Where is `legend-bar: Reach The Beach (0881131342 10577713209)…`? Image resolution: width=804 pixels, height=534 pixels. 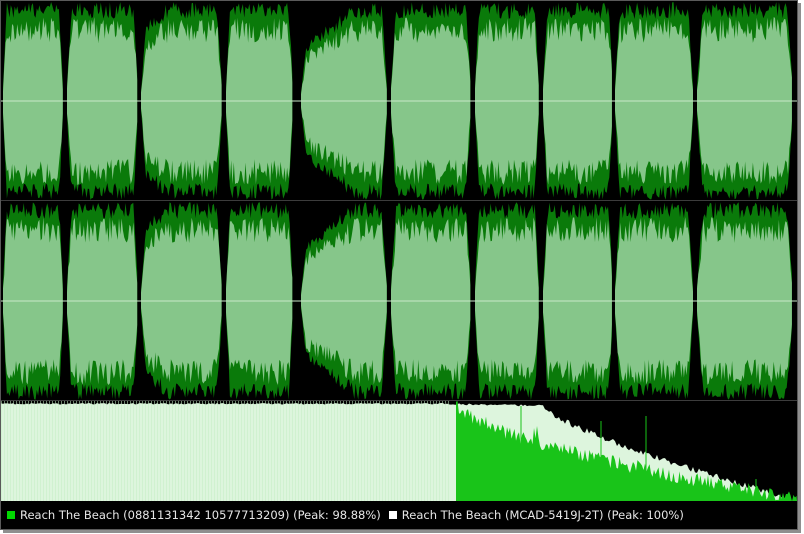
legend-bar: Reach The Beach (0881131342 10577713209)… is located at coordinates (399, 515).